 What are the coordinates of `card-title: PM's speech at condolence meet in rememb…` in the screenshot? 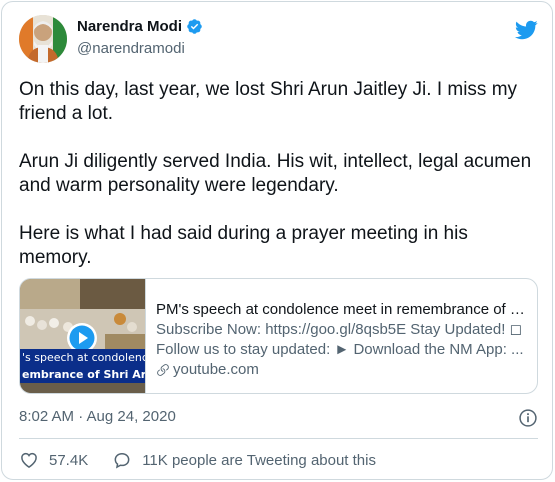 It's located at (341, 310).